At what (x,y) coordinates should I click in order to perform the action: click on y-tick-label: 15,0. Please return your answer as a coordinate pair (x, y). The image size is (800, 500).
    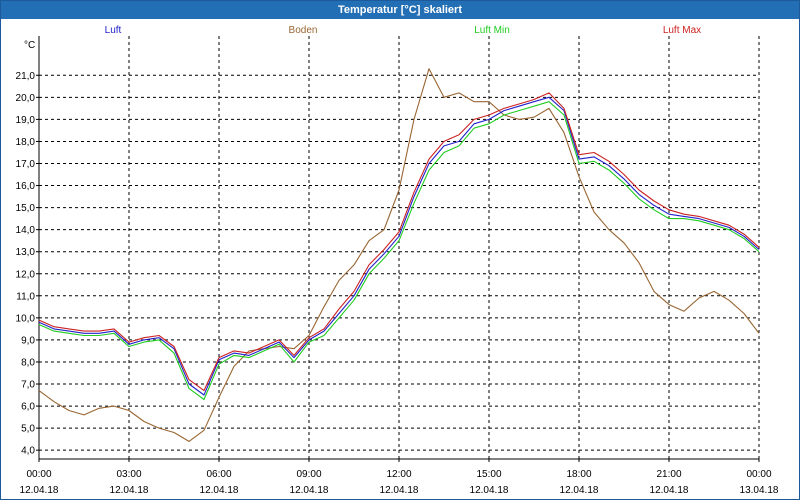
    Looking at the image, I should click on (26, 208).